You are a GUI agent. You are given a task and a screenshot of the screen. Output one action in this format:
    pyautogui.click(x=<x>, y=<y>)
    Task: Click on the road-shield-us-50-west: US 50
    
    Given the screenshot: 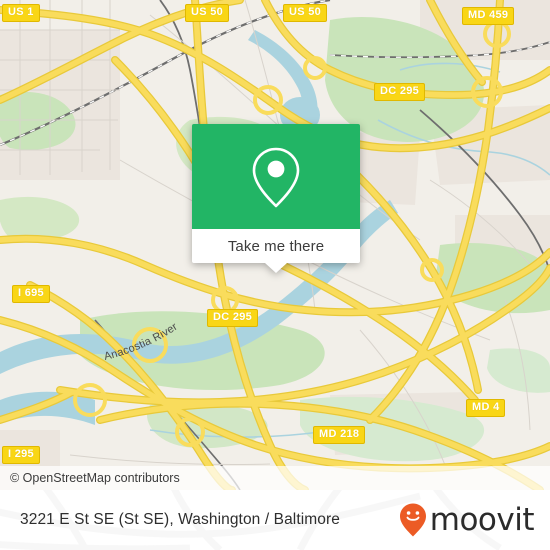 What is the action you would take?
    pyautogui.click(x=207, y=13)
    